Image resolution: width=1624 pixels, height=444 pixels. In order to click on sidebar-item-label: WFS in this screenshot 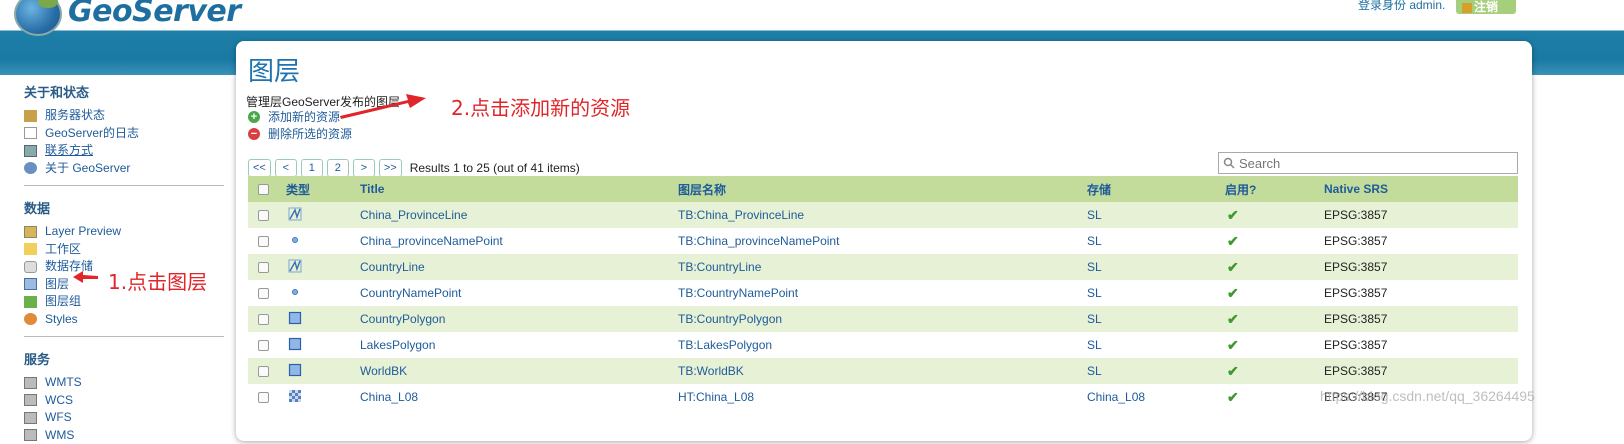, I will do `click(58, 418)`.